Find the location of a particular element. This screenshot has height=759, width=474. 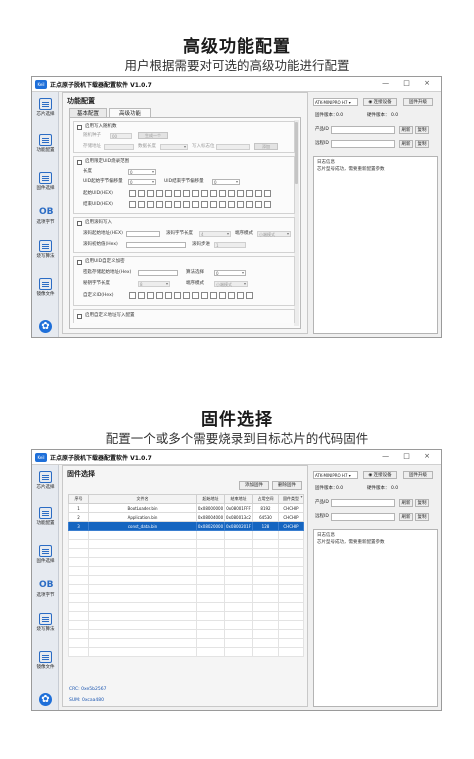

rolling-init-input is located at coordinates (156, 245).